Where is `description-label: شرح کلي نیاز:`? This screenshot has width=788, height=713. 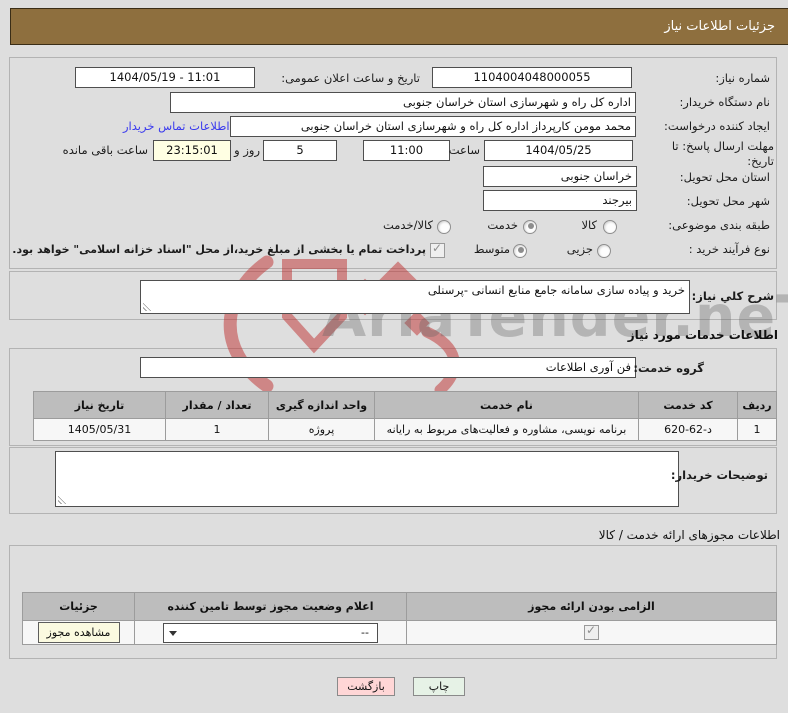 description-label: شرح کلي نیاز: is located at coordinates (732, 296).